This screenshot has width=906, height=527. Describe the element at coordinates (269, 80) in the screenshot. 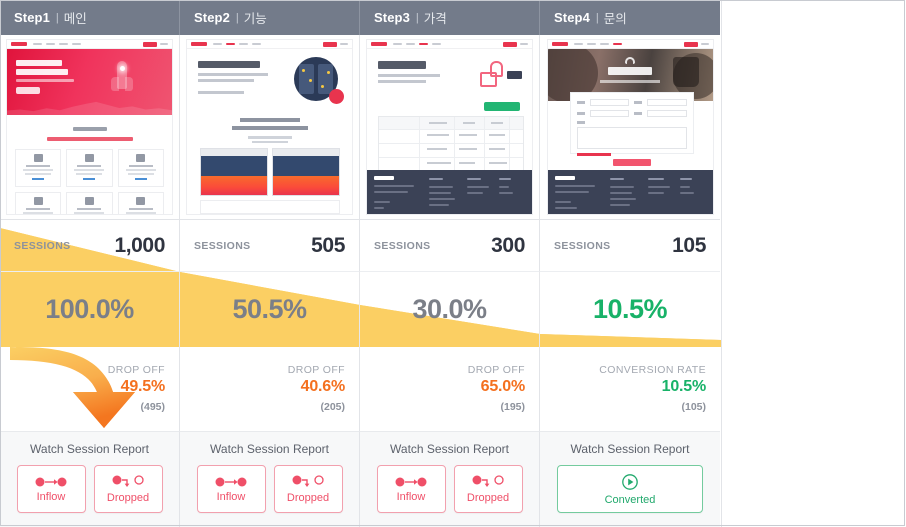

I see `heatmap-hero` at that location.